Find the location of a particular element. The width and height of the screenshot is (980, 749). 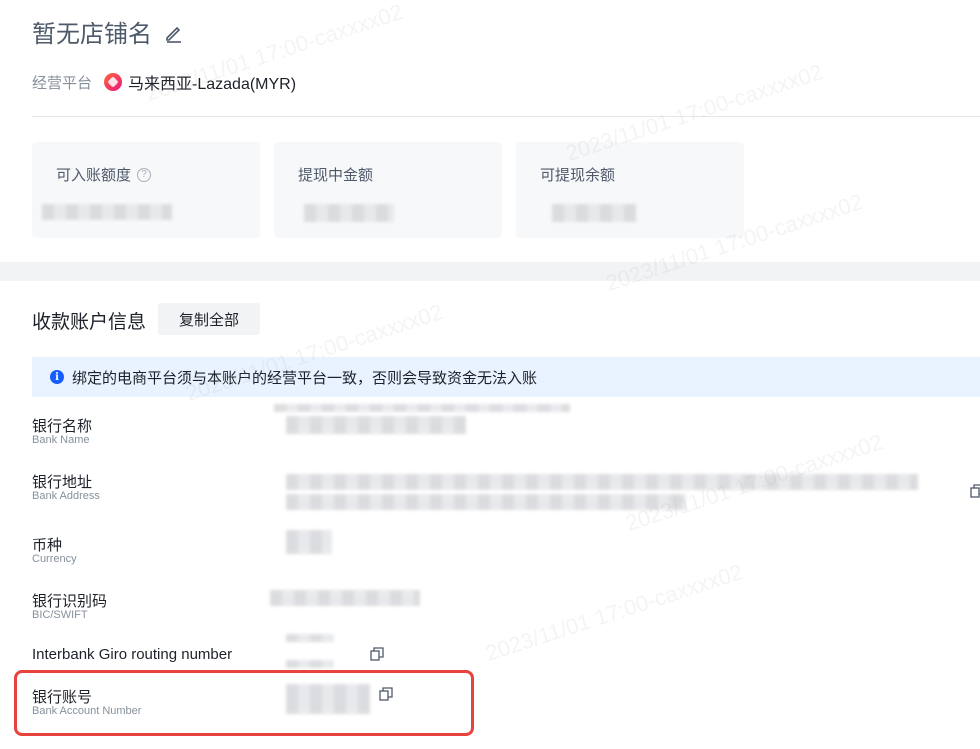

divider is located at coordinates (506, 116).